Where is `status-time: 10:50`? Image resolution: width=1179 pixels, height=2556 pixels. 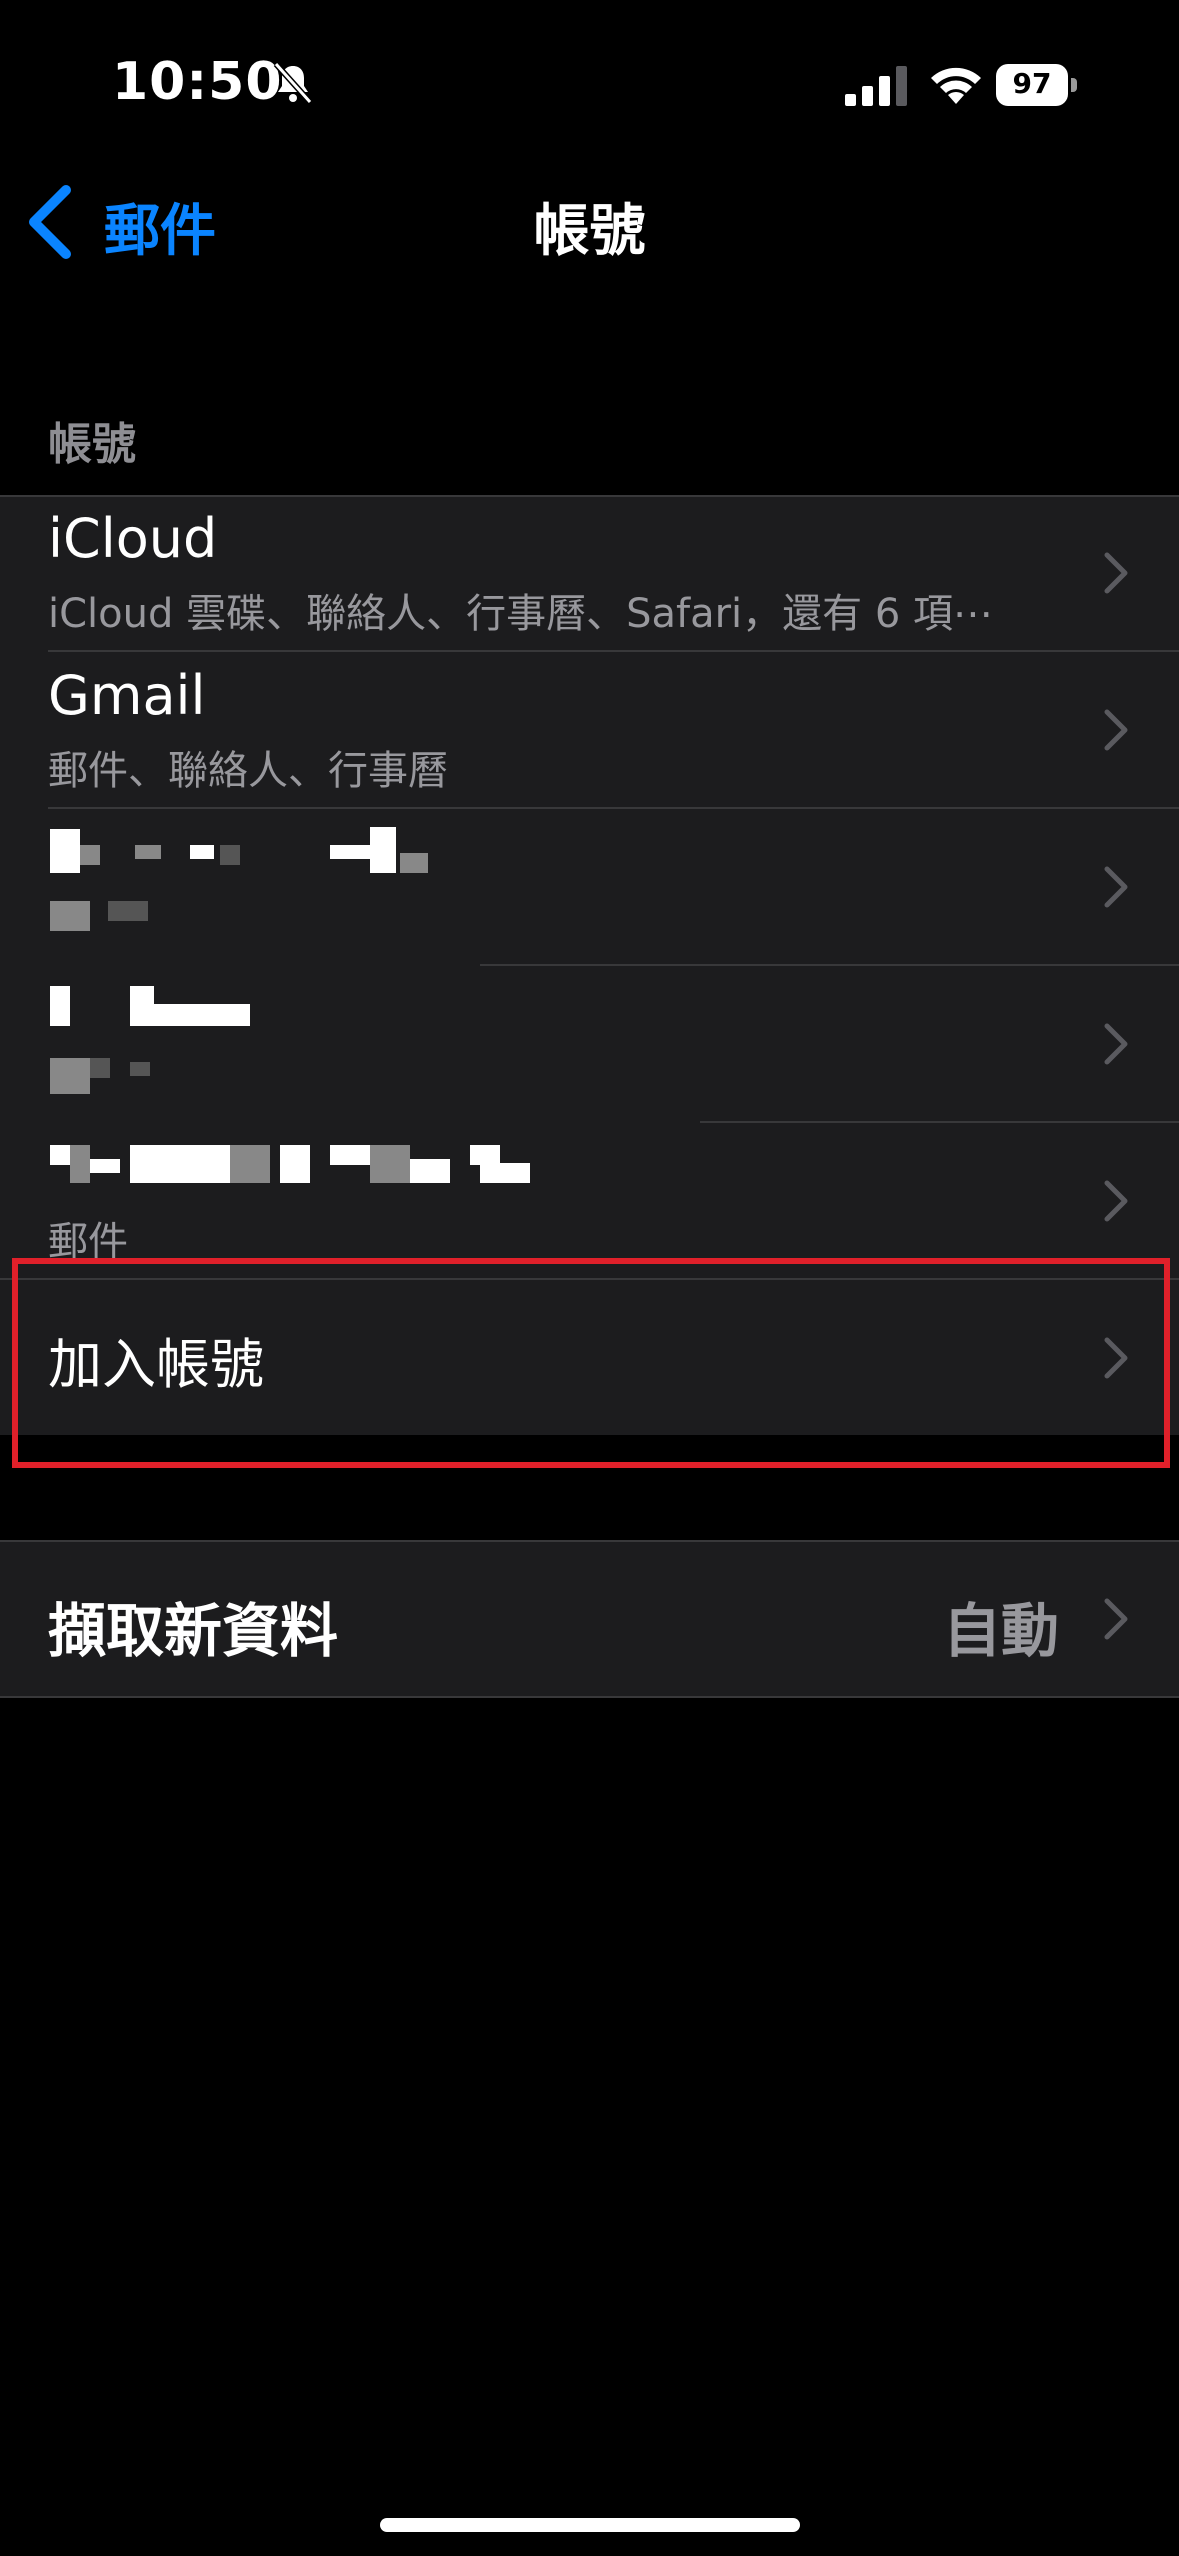
status-time: 10:50 is located at coordinates (197, 82).